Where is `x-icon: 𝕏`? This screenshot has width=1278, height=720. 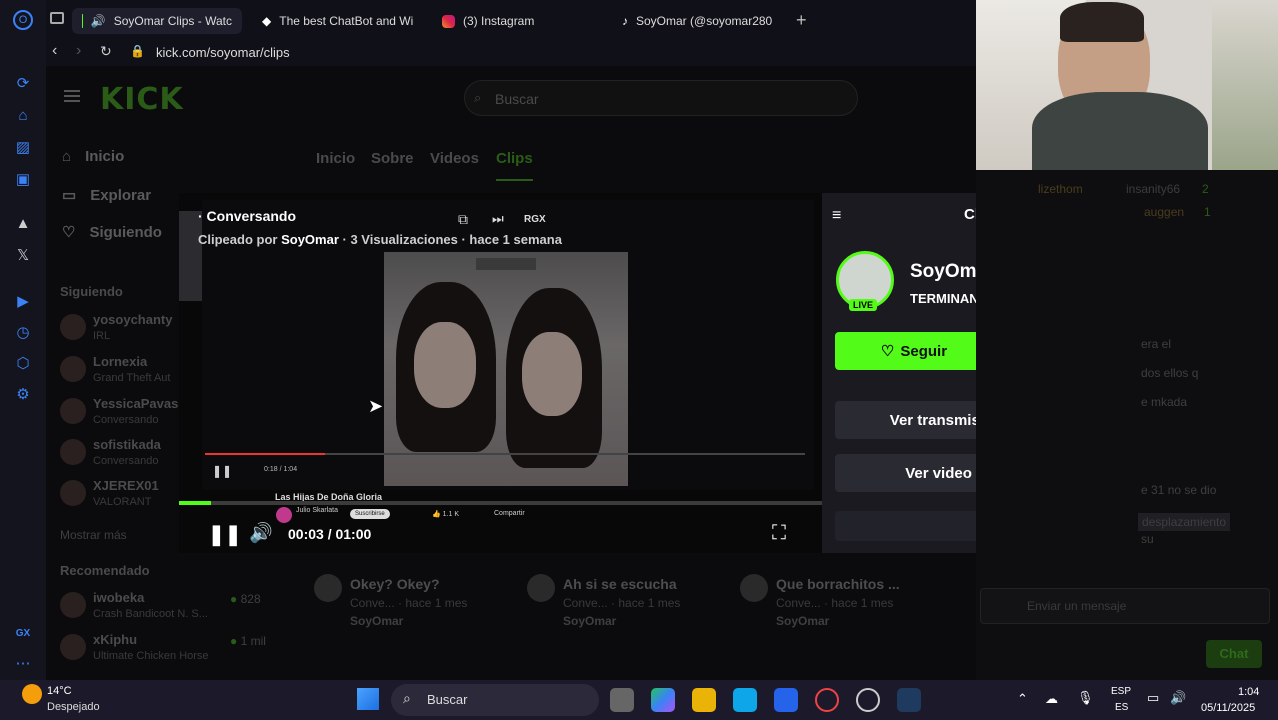
x-icon: 𝕏 is located at coordinates (23, 256).